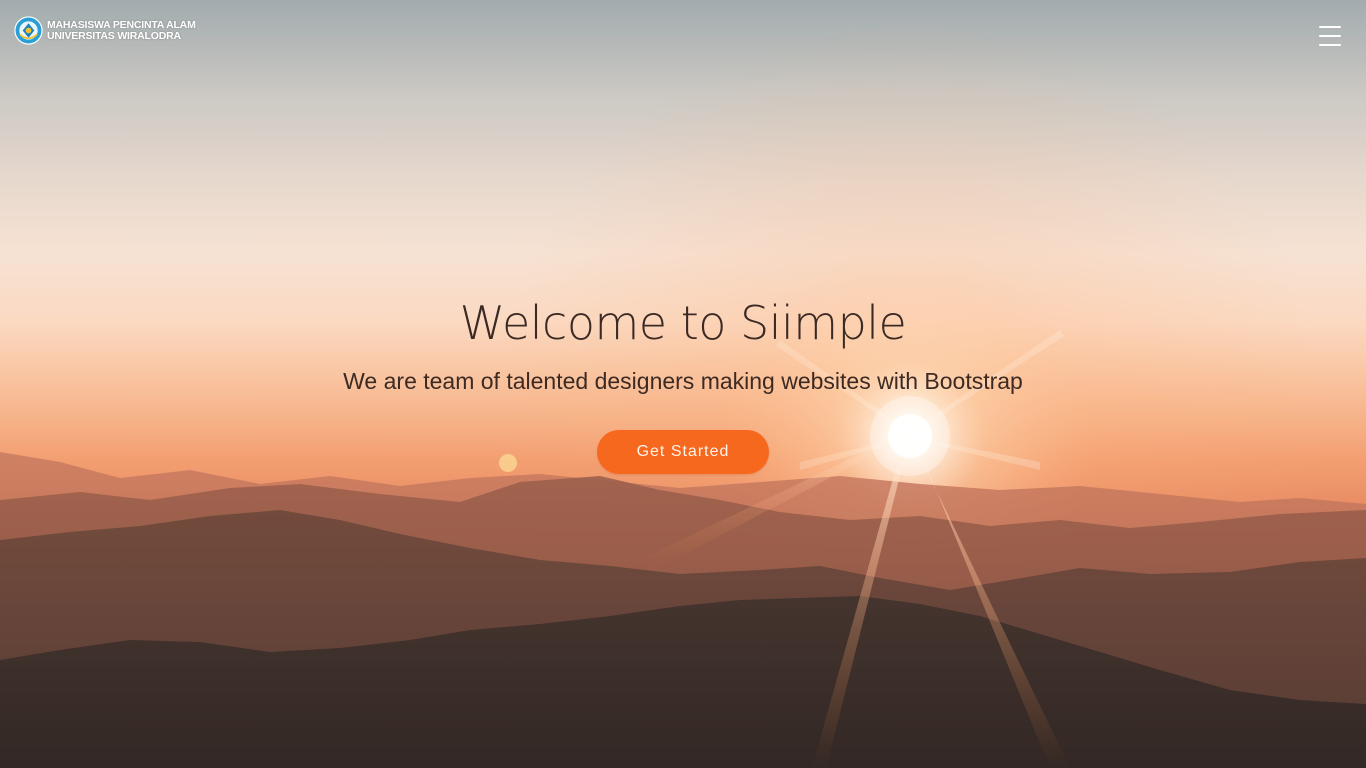 The width and height of the screenshot is (1366, 768). I want to click on menu-bar-top, so click(1330, 27).